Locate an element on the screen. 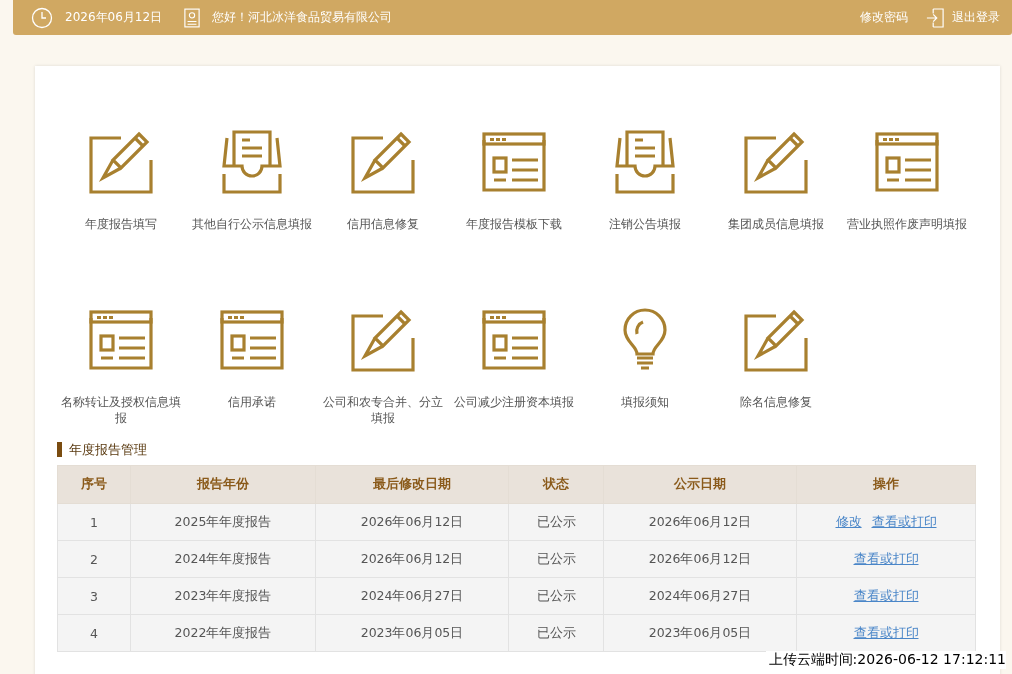 The width and height of the screenshot is (1012, 674). tile-label: 信用信息修复 is located at coordinates (382, 224).